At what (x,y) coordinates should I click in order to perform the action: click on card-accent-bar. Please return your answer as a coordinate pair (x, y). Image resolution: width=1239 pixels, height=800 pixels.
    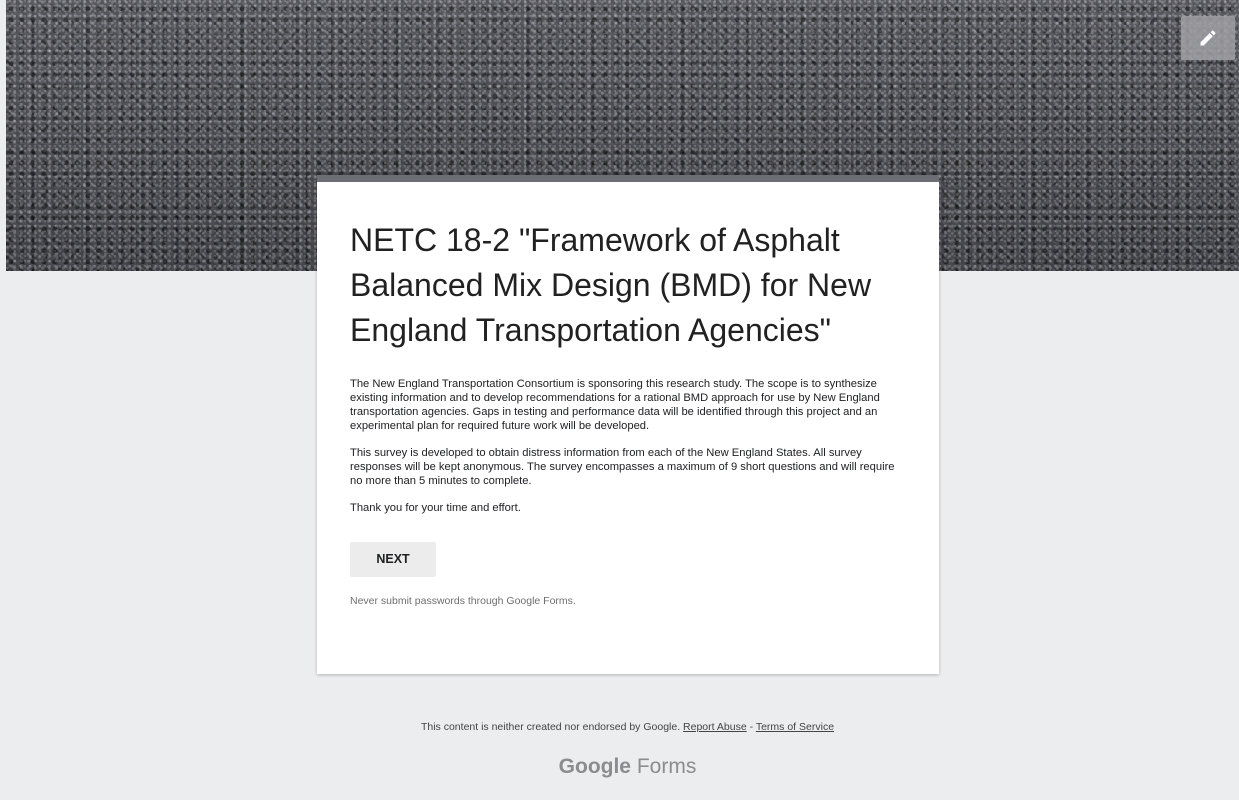
    Looking at the image, I should click on (628, 178).